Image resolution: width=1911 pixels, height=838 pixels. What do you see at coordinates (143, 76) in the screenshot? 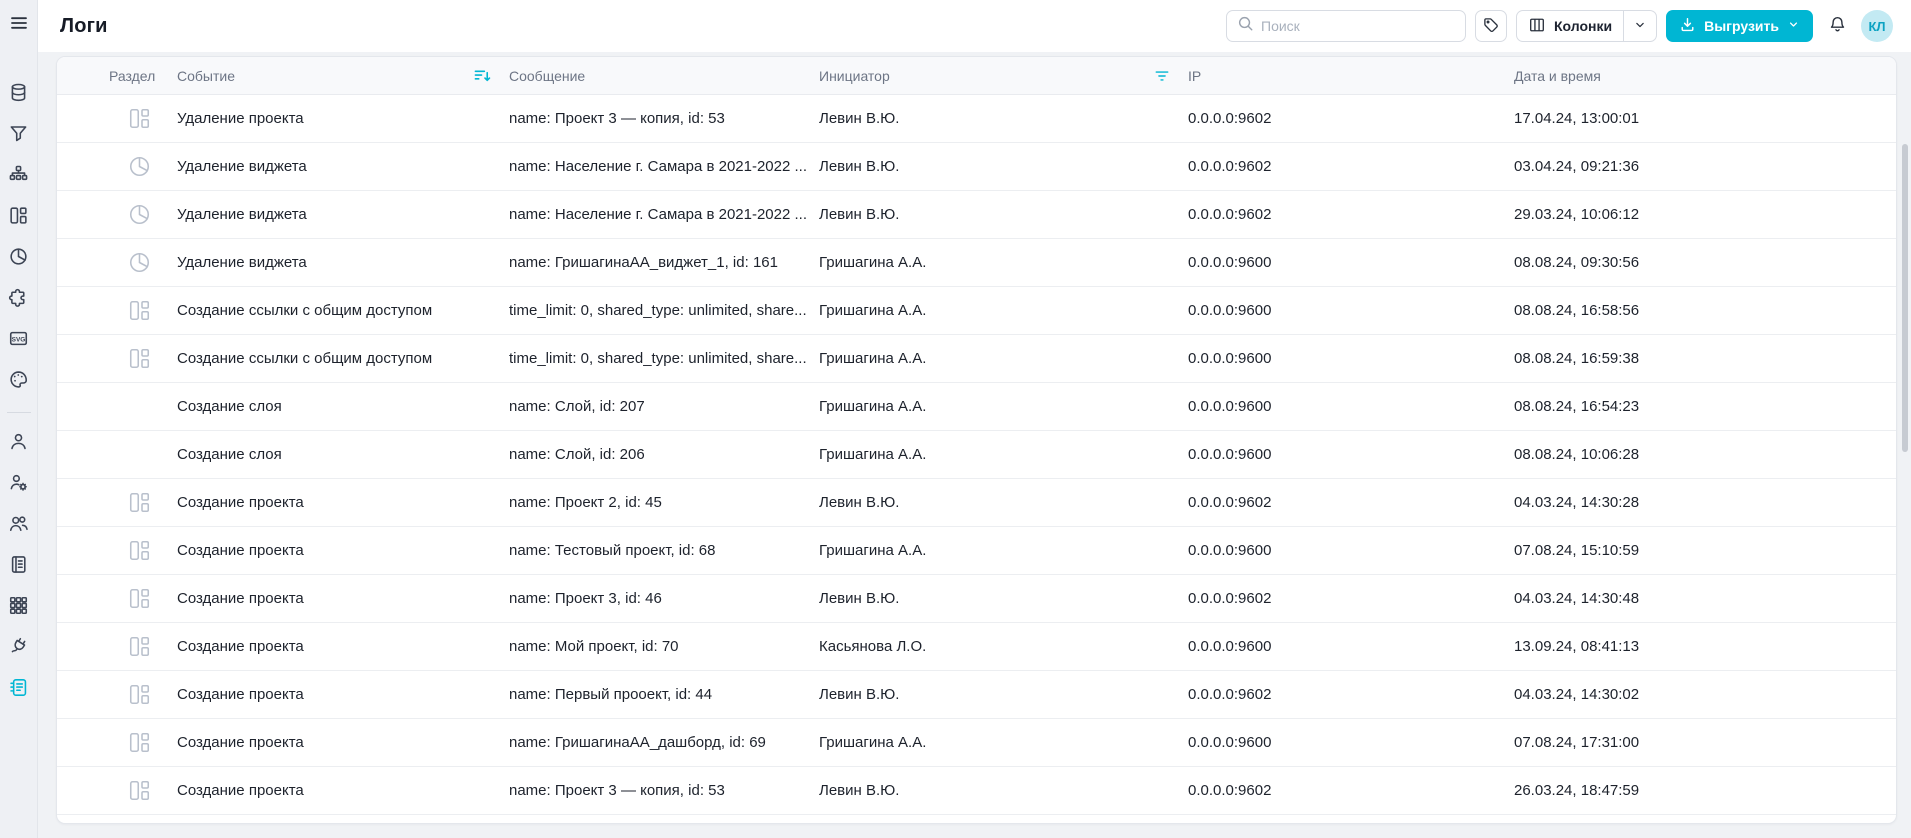
I see `header-section: Раздел` at bounding box center [143, 76].